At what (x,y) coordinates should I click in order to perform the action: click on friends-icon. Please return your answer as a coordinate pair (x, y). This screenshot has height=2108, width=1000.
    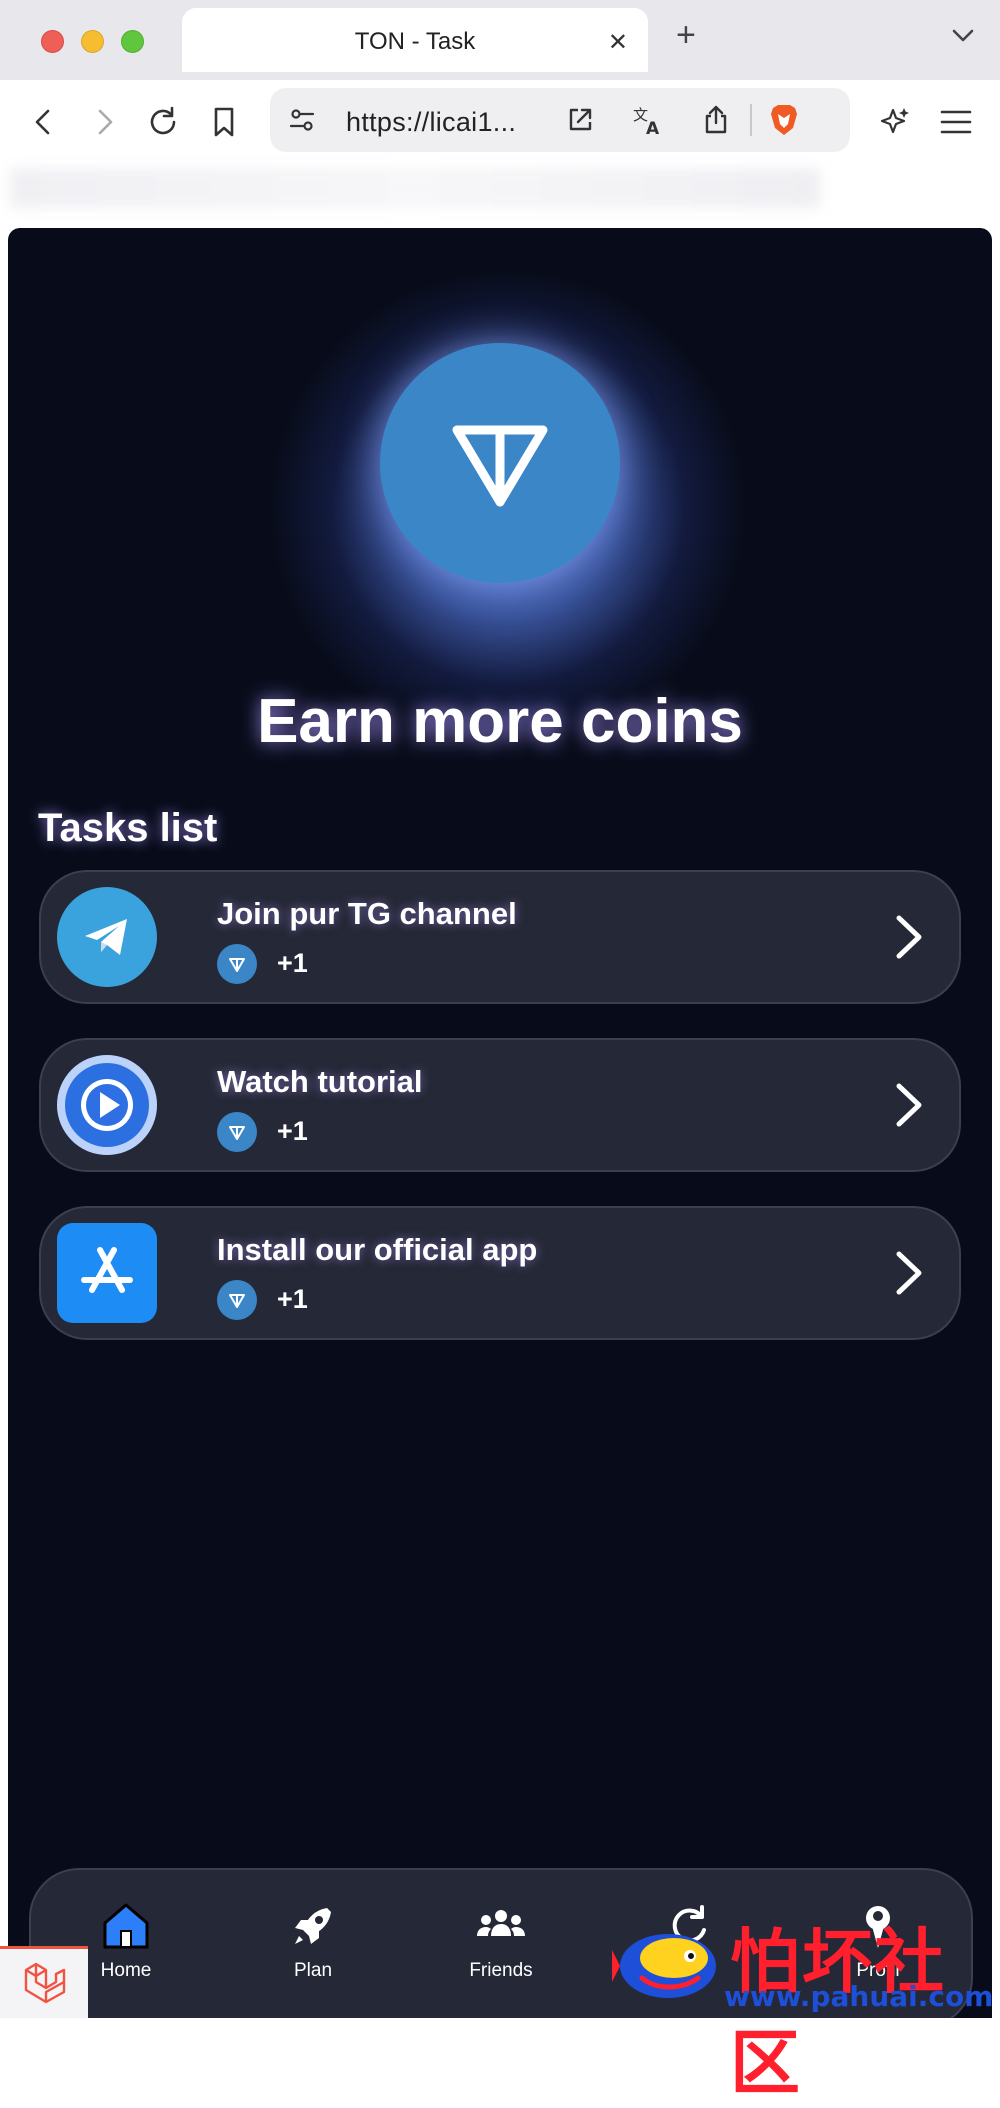
    Looking at the image, I should click on (501, 1926).